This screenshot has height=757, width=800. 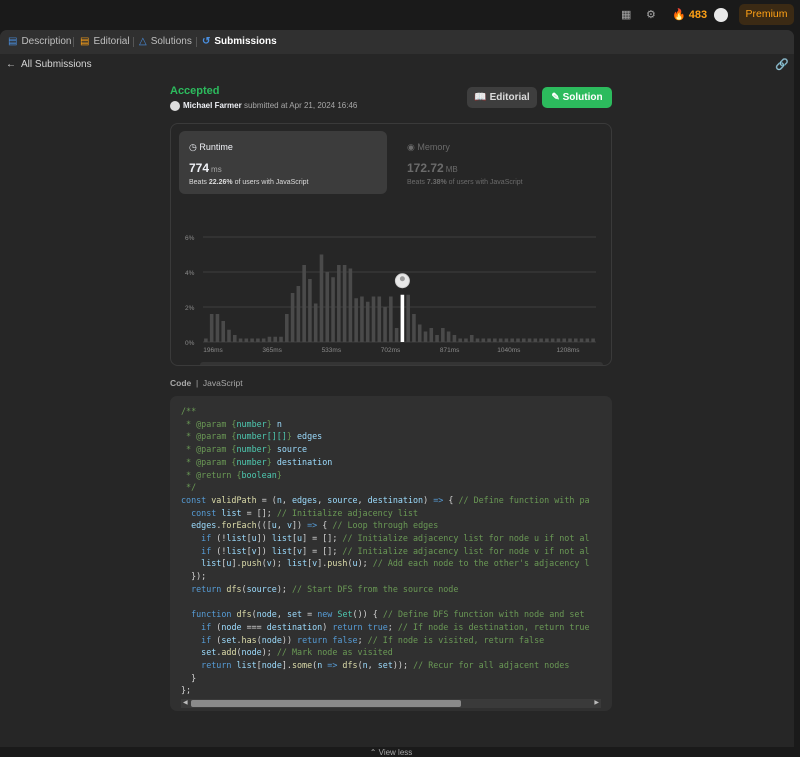 I want to click on code-language: JavaScript, so click(x=222, y=383).